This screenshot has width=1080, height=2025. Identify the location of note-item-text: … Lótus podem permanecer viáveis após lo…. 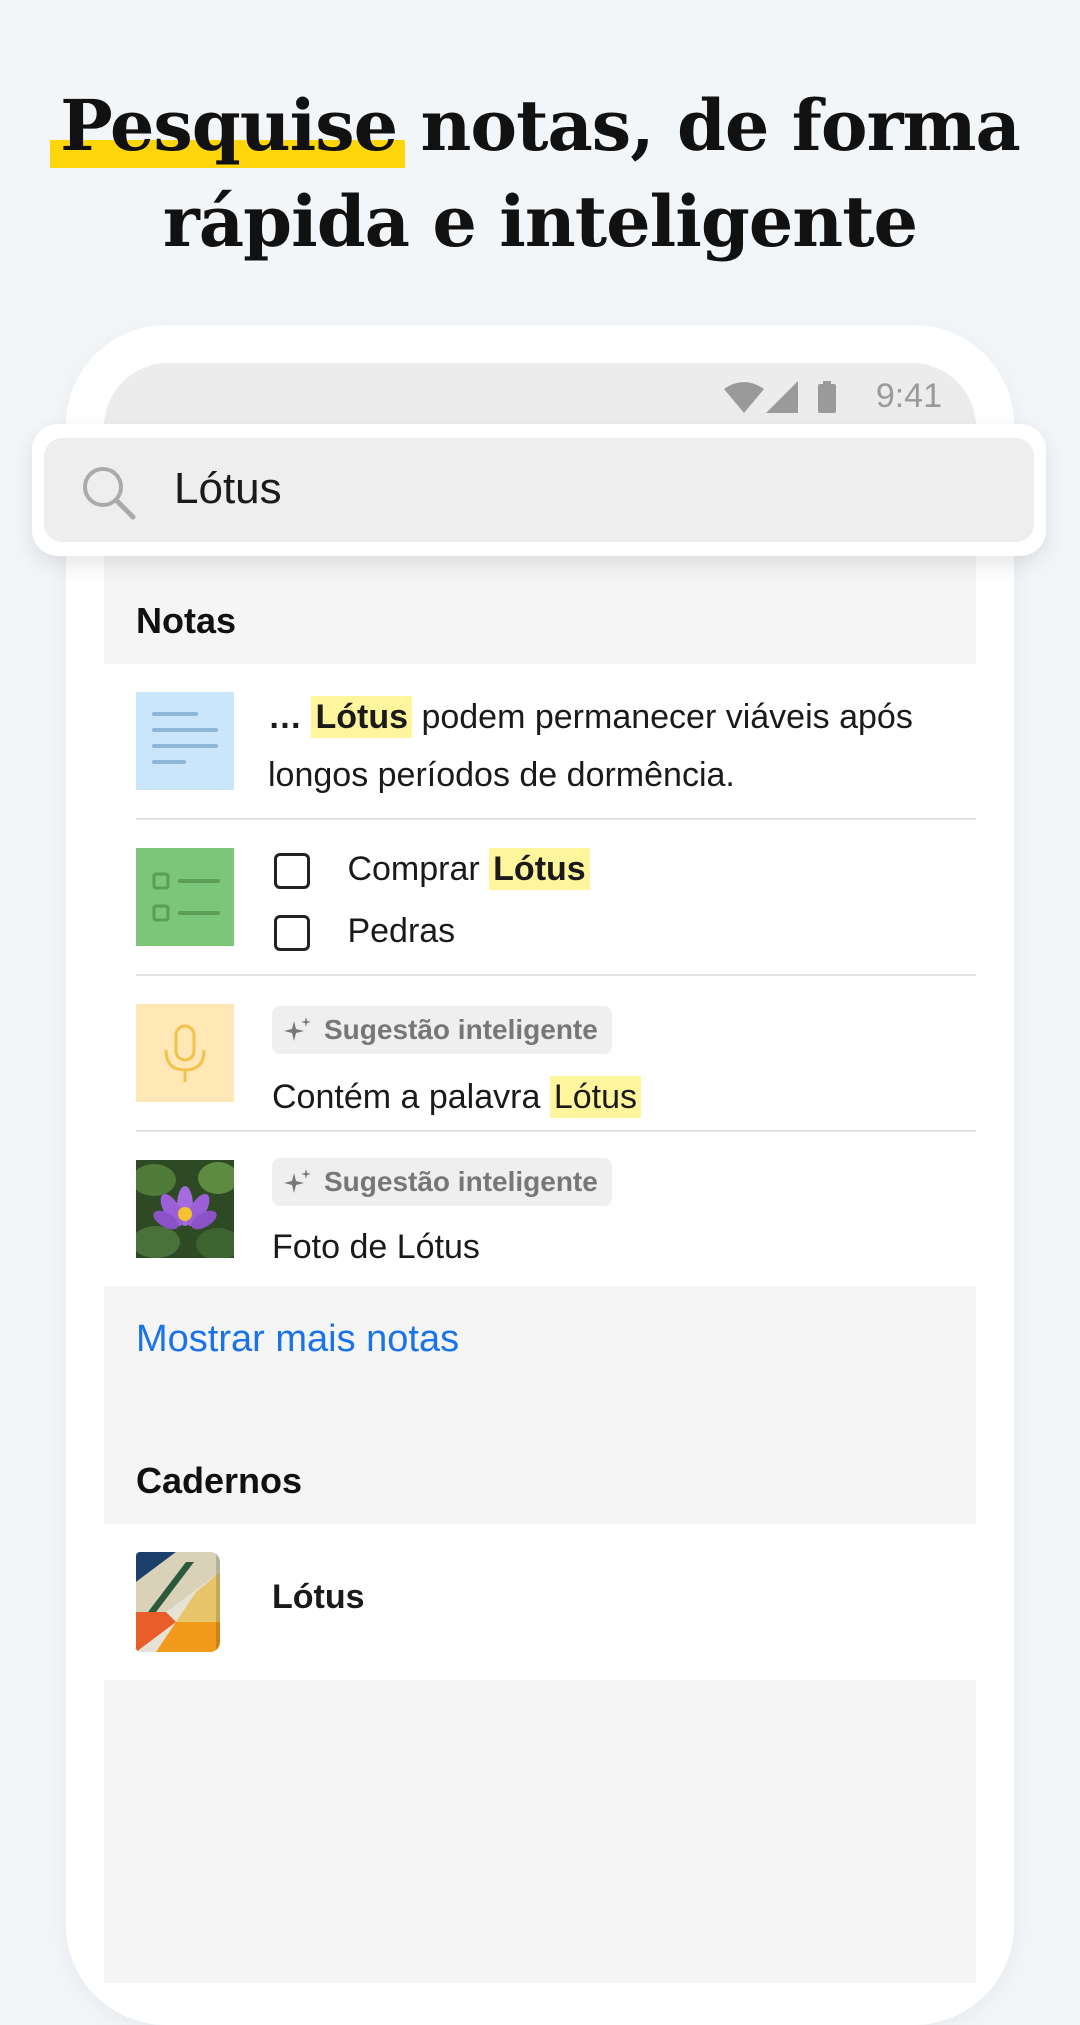
(540, 742).